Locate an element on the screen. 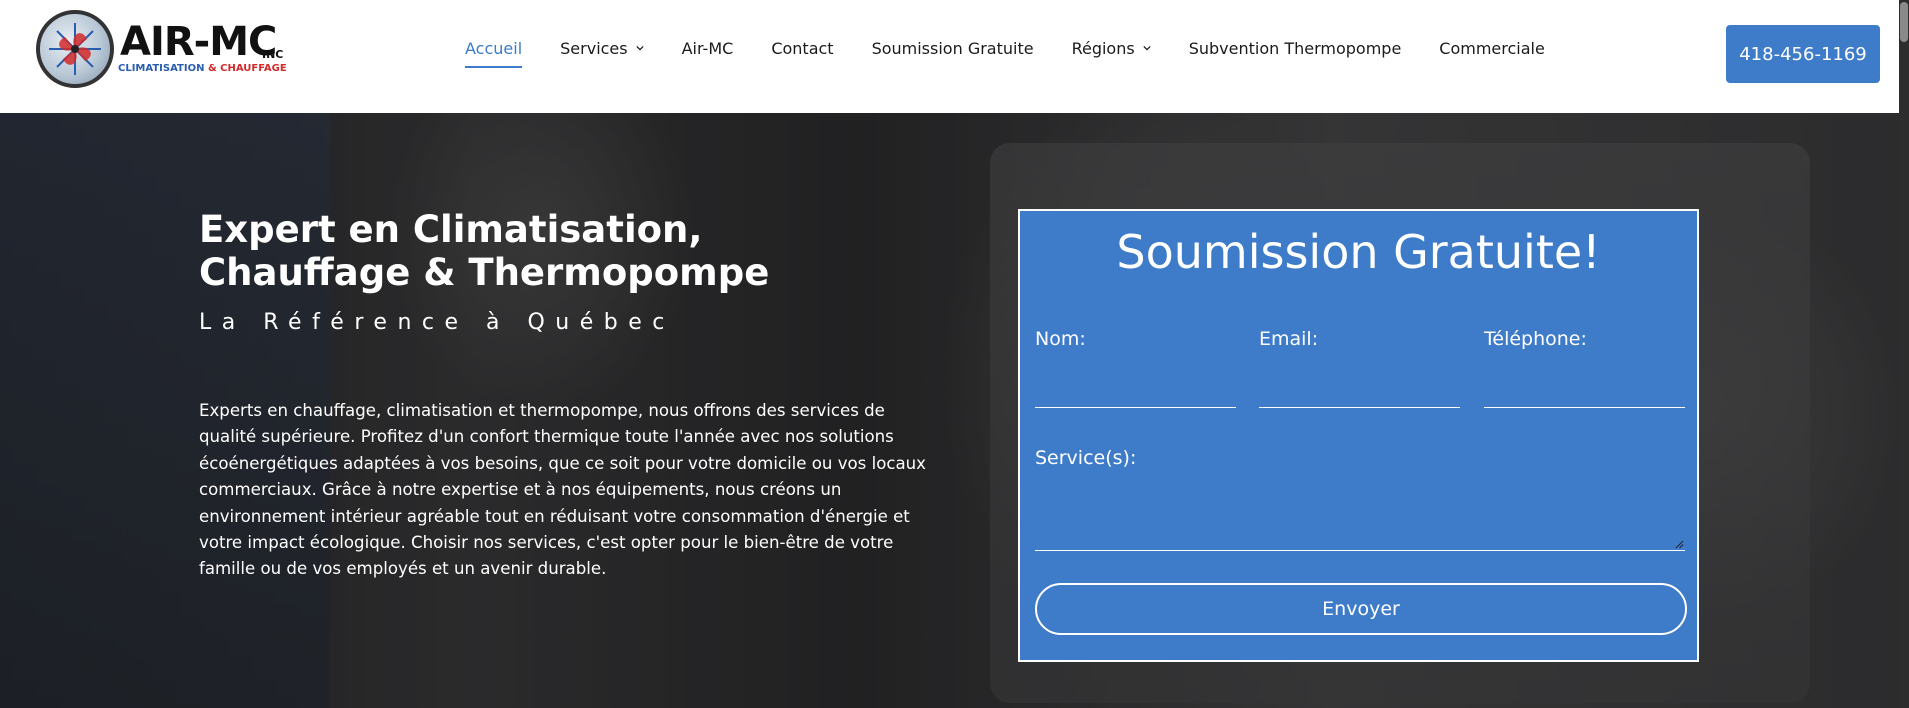 The height and width of the screenshot is (708, 1909). phone-input is located at coordinates (1584, 394).